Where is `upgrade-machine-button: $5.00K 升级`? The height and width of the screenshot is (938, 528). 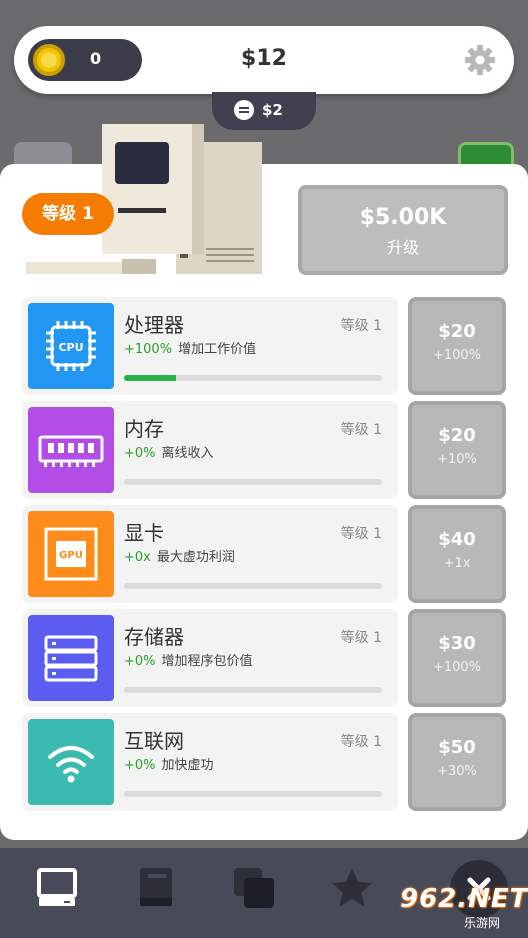
upgrade-machine-button: $5.00K 升级 is located at coordinates (403, 230).